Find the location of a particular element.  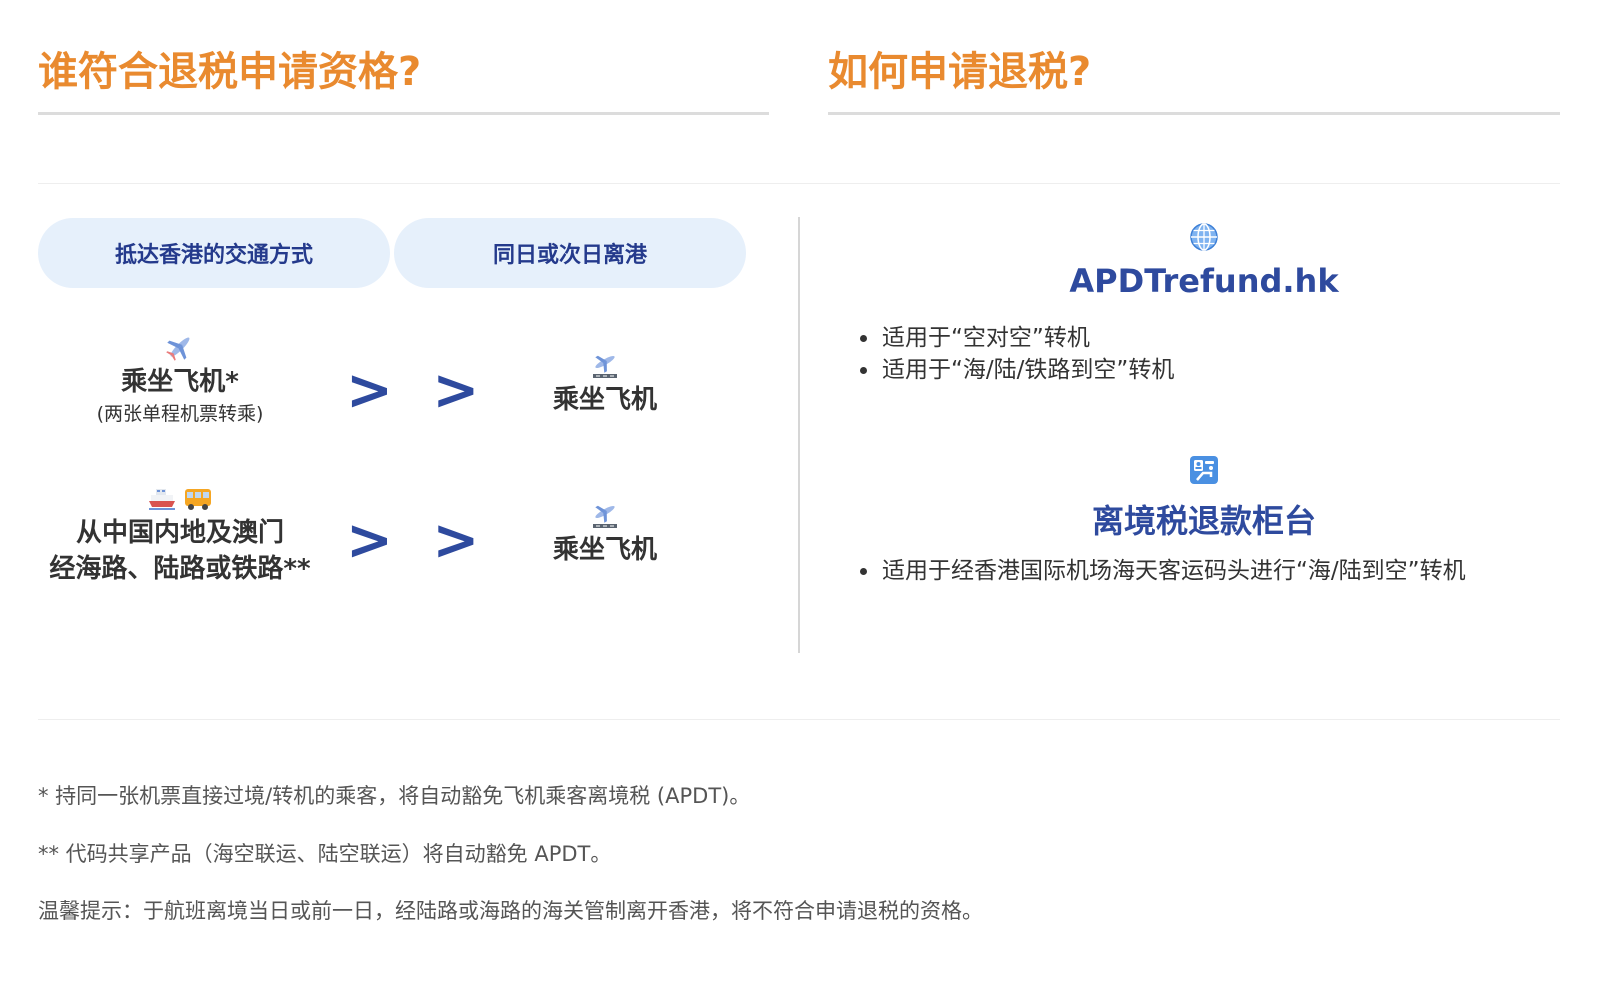

eligibility-heading: 谁符合退税申请资格? is located at coordinates (230, 72).